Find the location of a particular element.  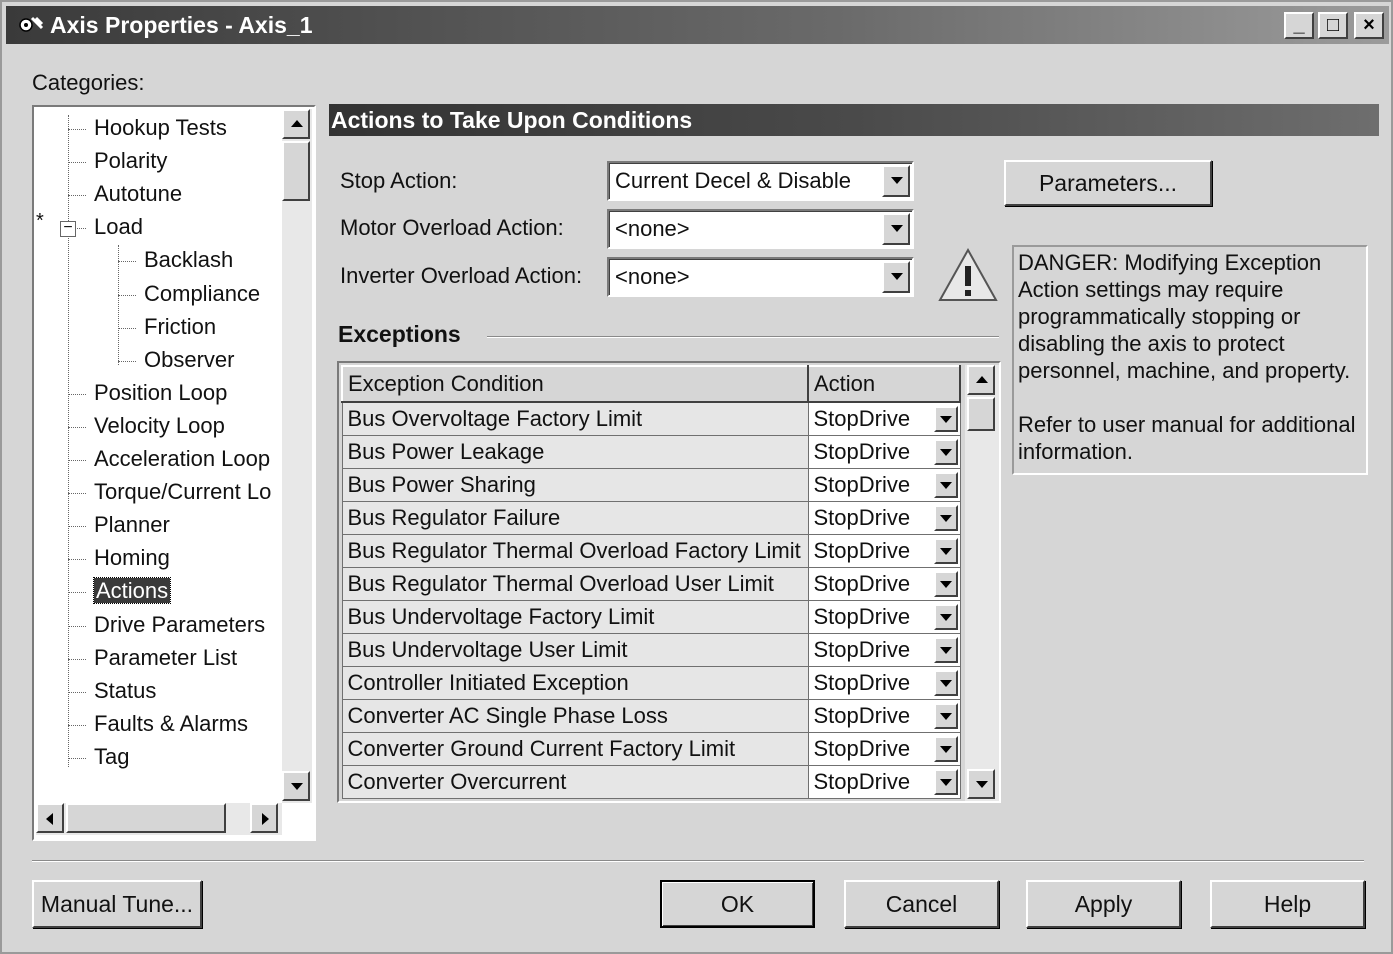

tree-item-acceleration-loop: Acceleration Loop is located at coordinates (182, 459).